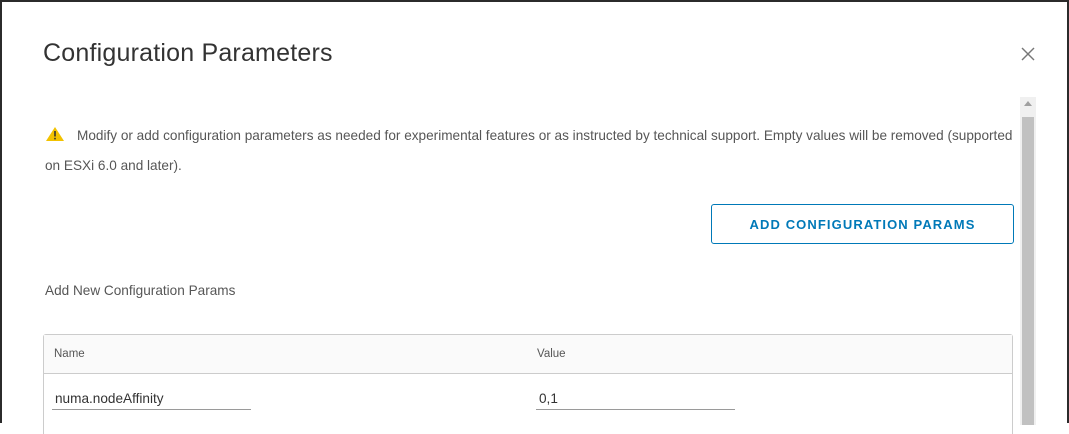 Image resolution: width=1069 pixels, height=434 pixels. I want to click on param-value-input, so click(635, 399).